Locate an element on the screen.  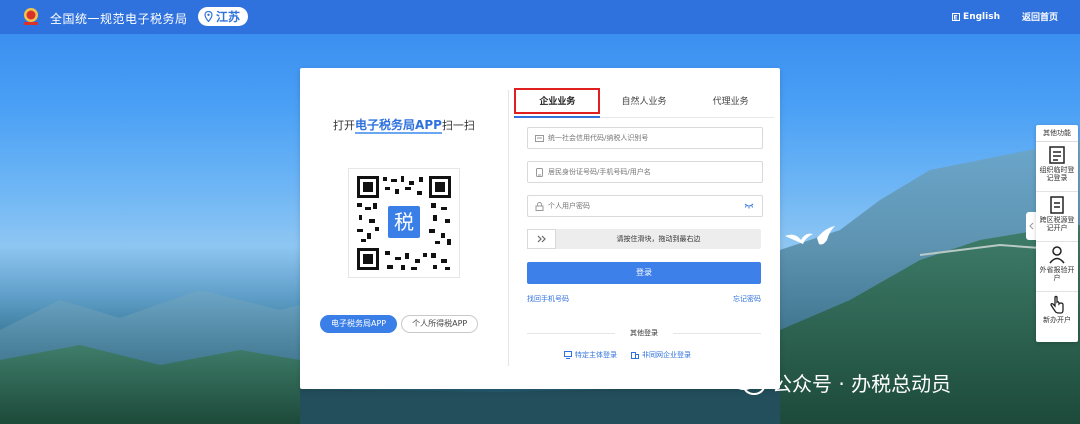
qr-login-panel: 打开电子税务局APP扫一扫 税 电子税务局APP 个人所得税APP is located at coordinates (404, 228).